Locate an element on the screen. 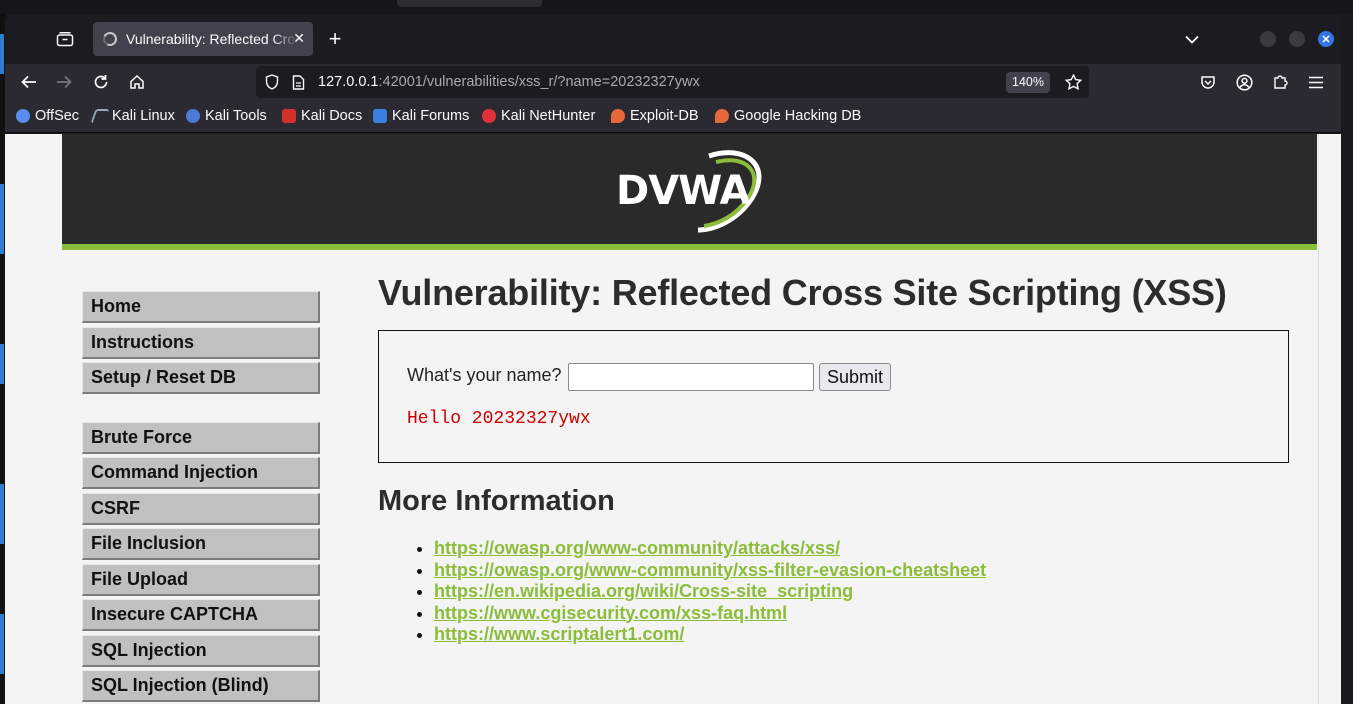  arrow-left-icon is located at coordinates (28, 82).